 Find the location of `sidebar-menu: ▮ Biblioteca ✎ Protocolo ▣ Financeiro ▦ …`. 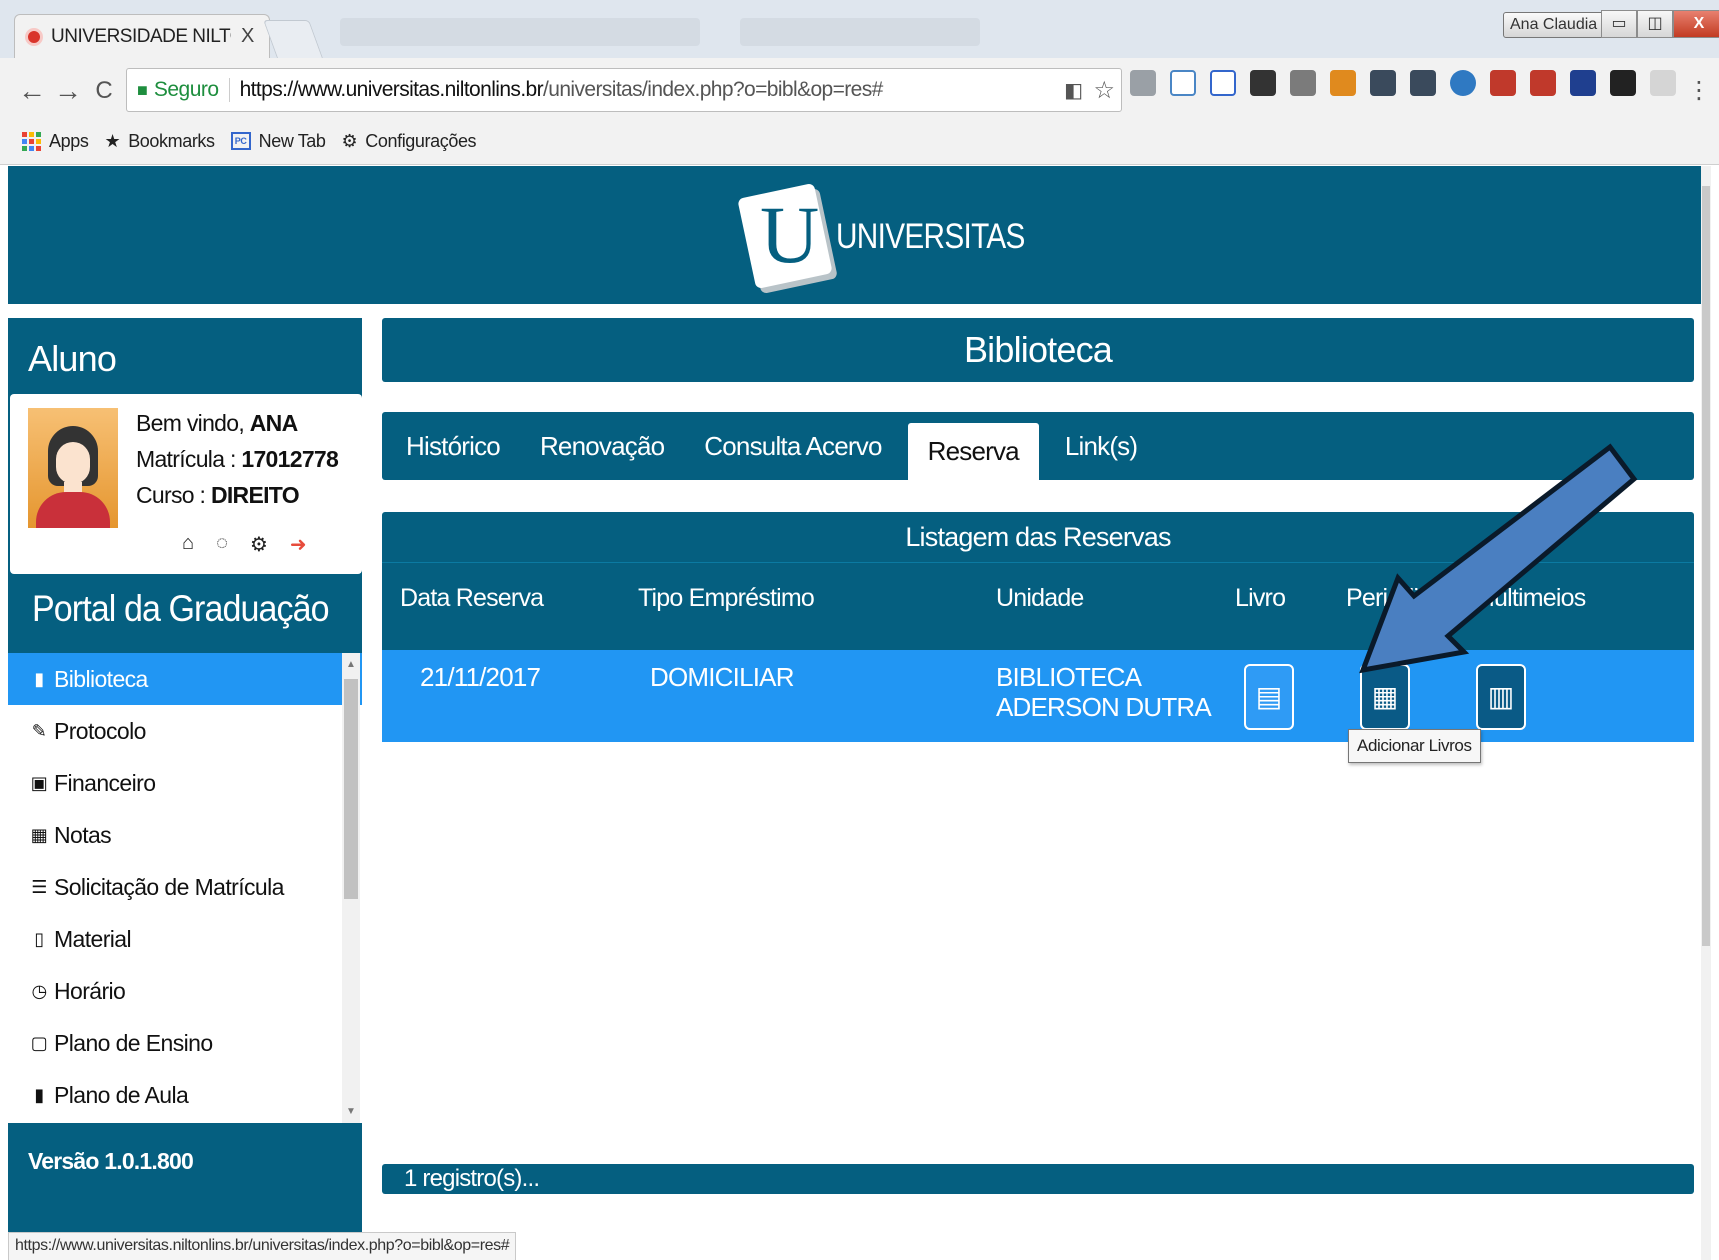

sidebar-menu: ▮ Biblioteca ✎ Protocolo ▣ Financeiro ▦ … is located at coordinates (185, 888).